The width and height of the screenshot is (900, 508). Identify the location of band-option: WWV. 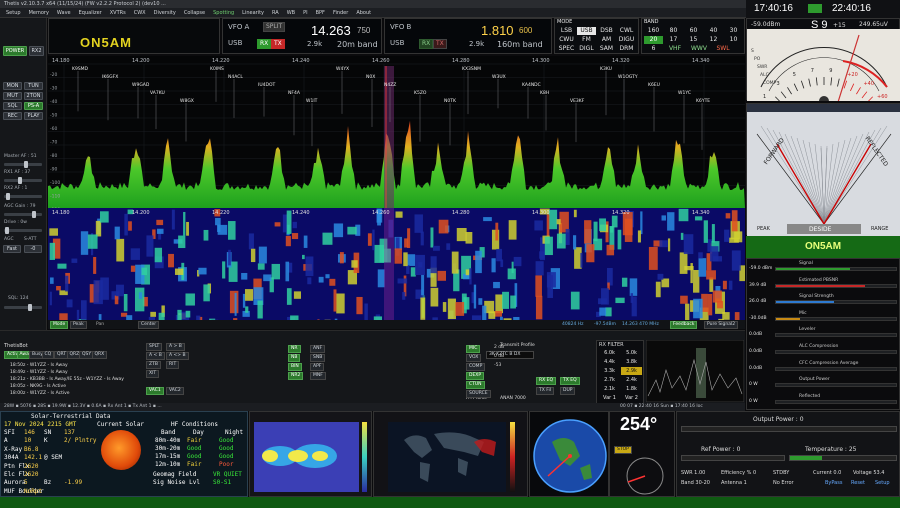
(699, 49).